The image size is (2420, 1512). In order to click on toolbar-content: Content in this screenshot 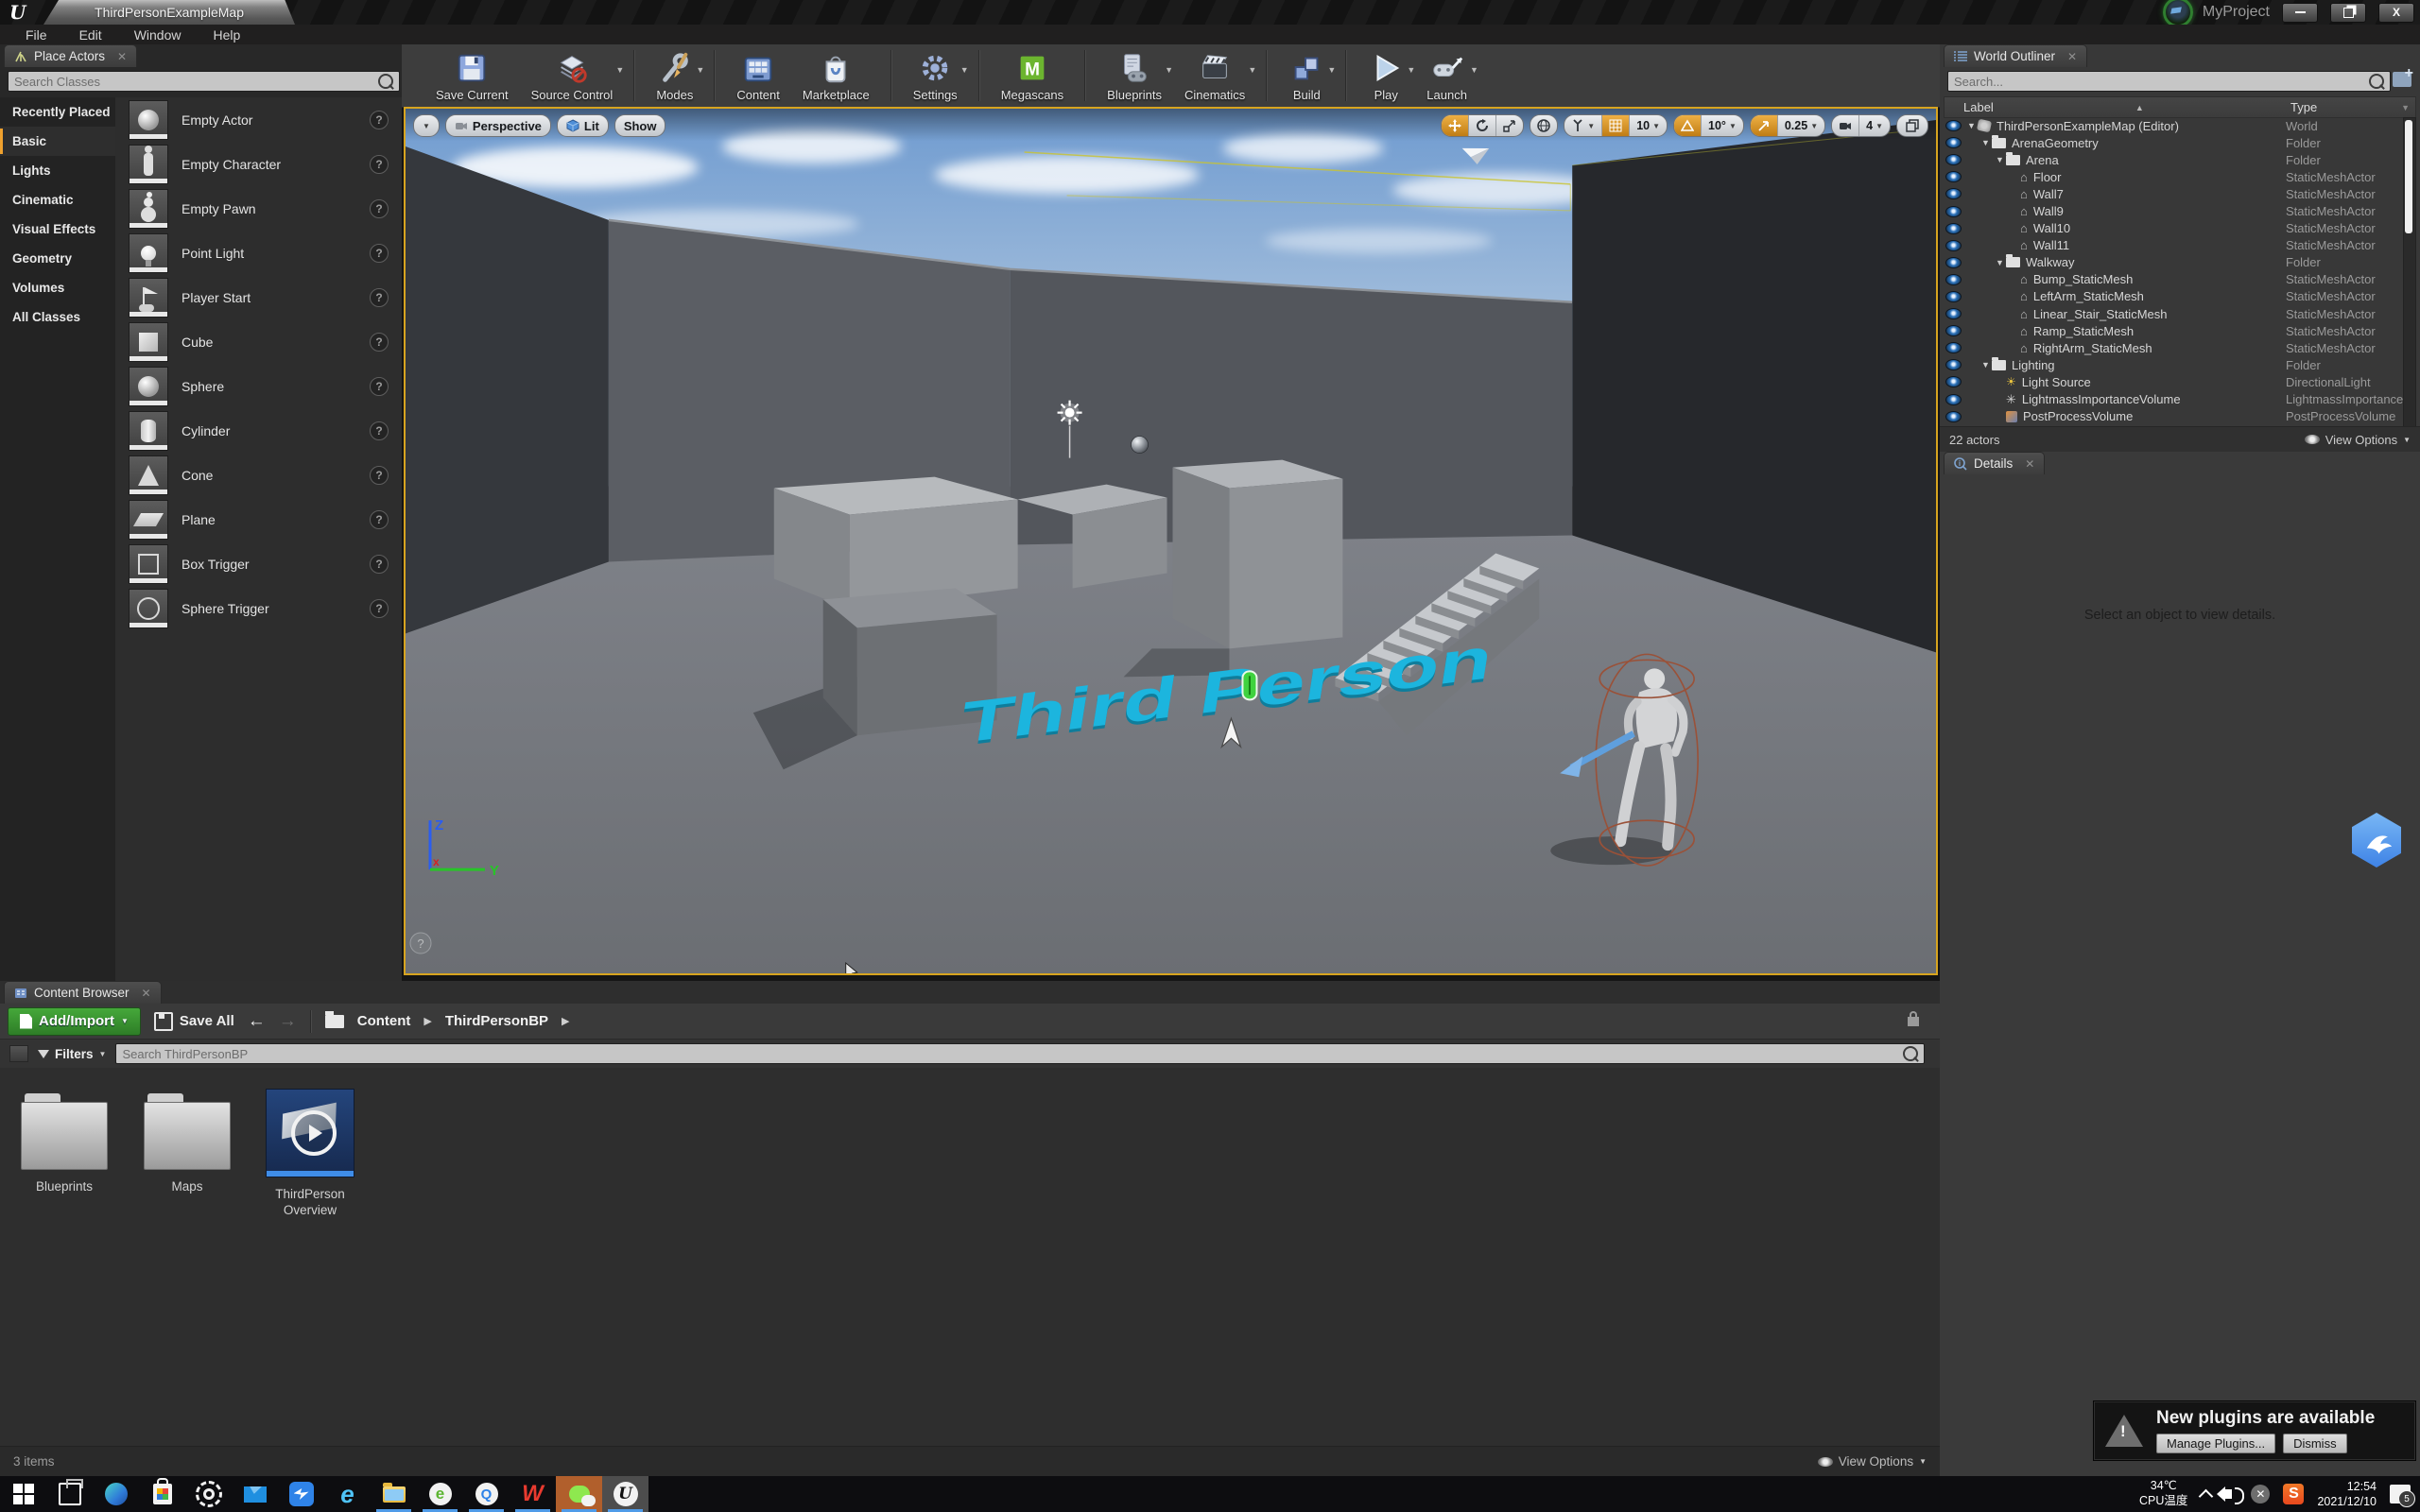, I will do `click(758, 75)`.